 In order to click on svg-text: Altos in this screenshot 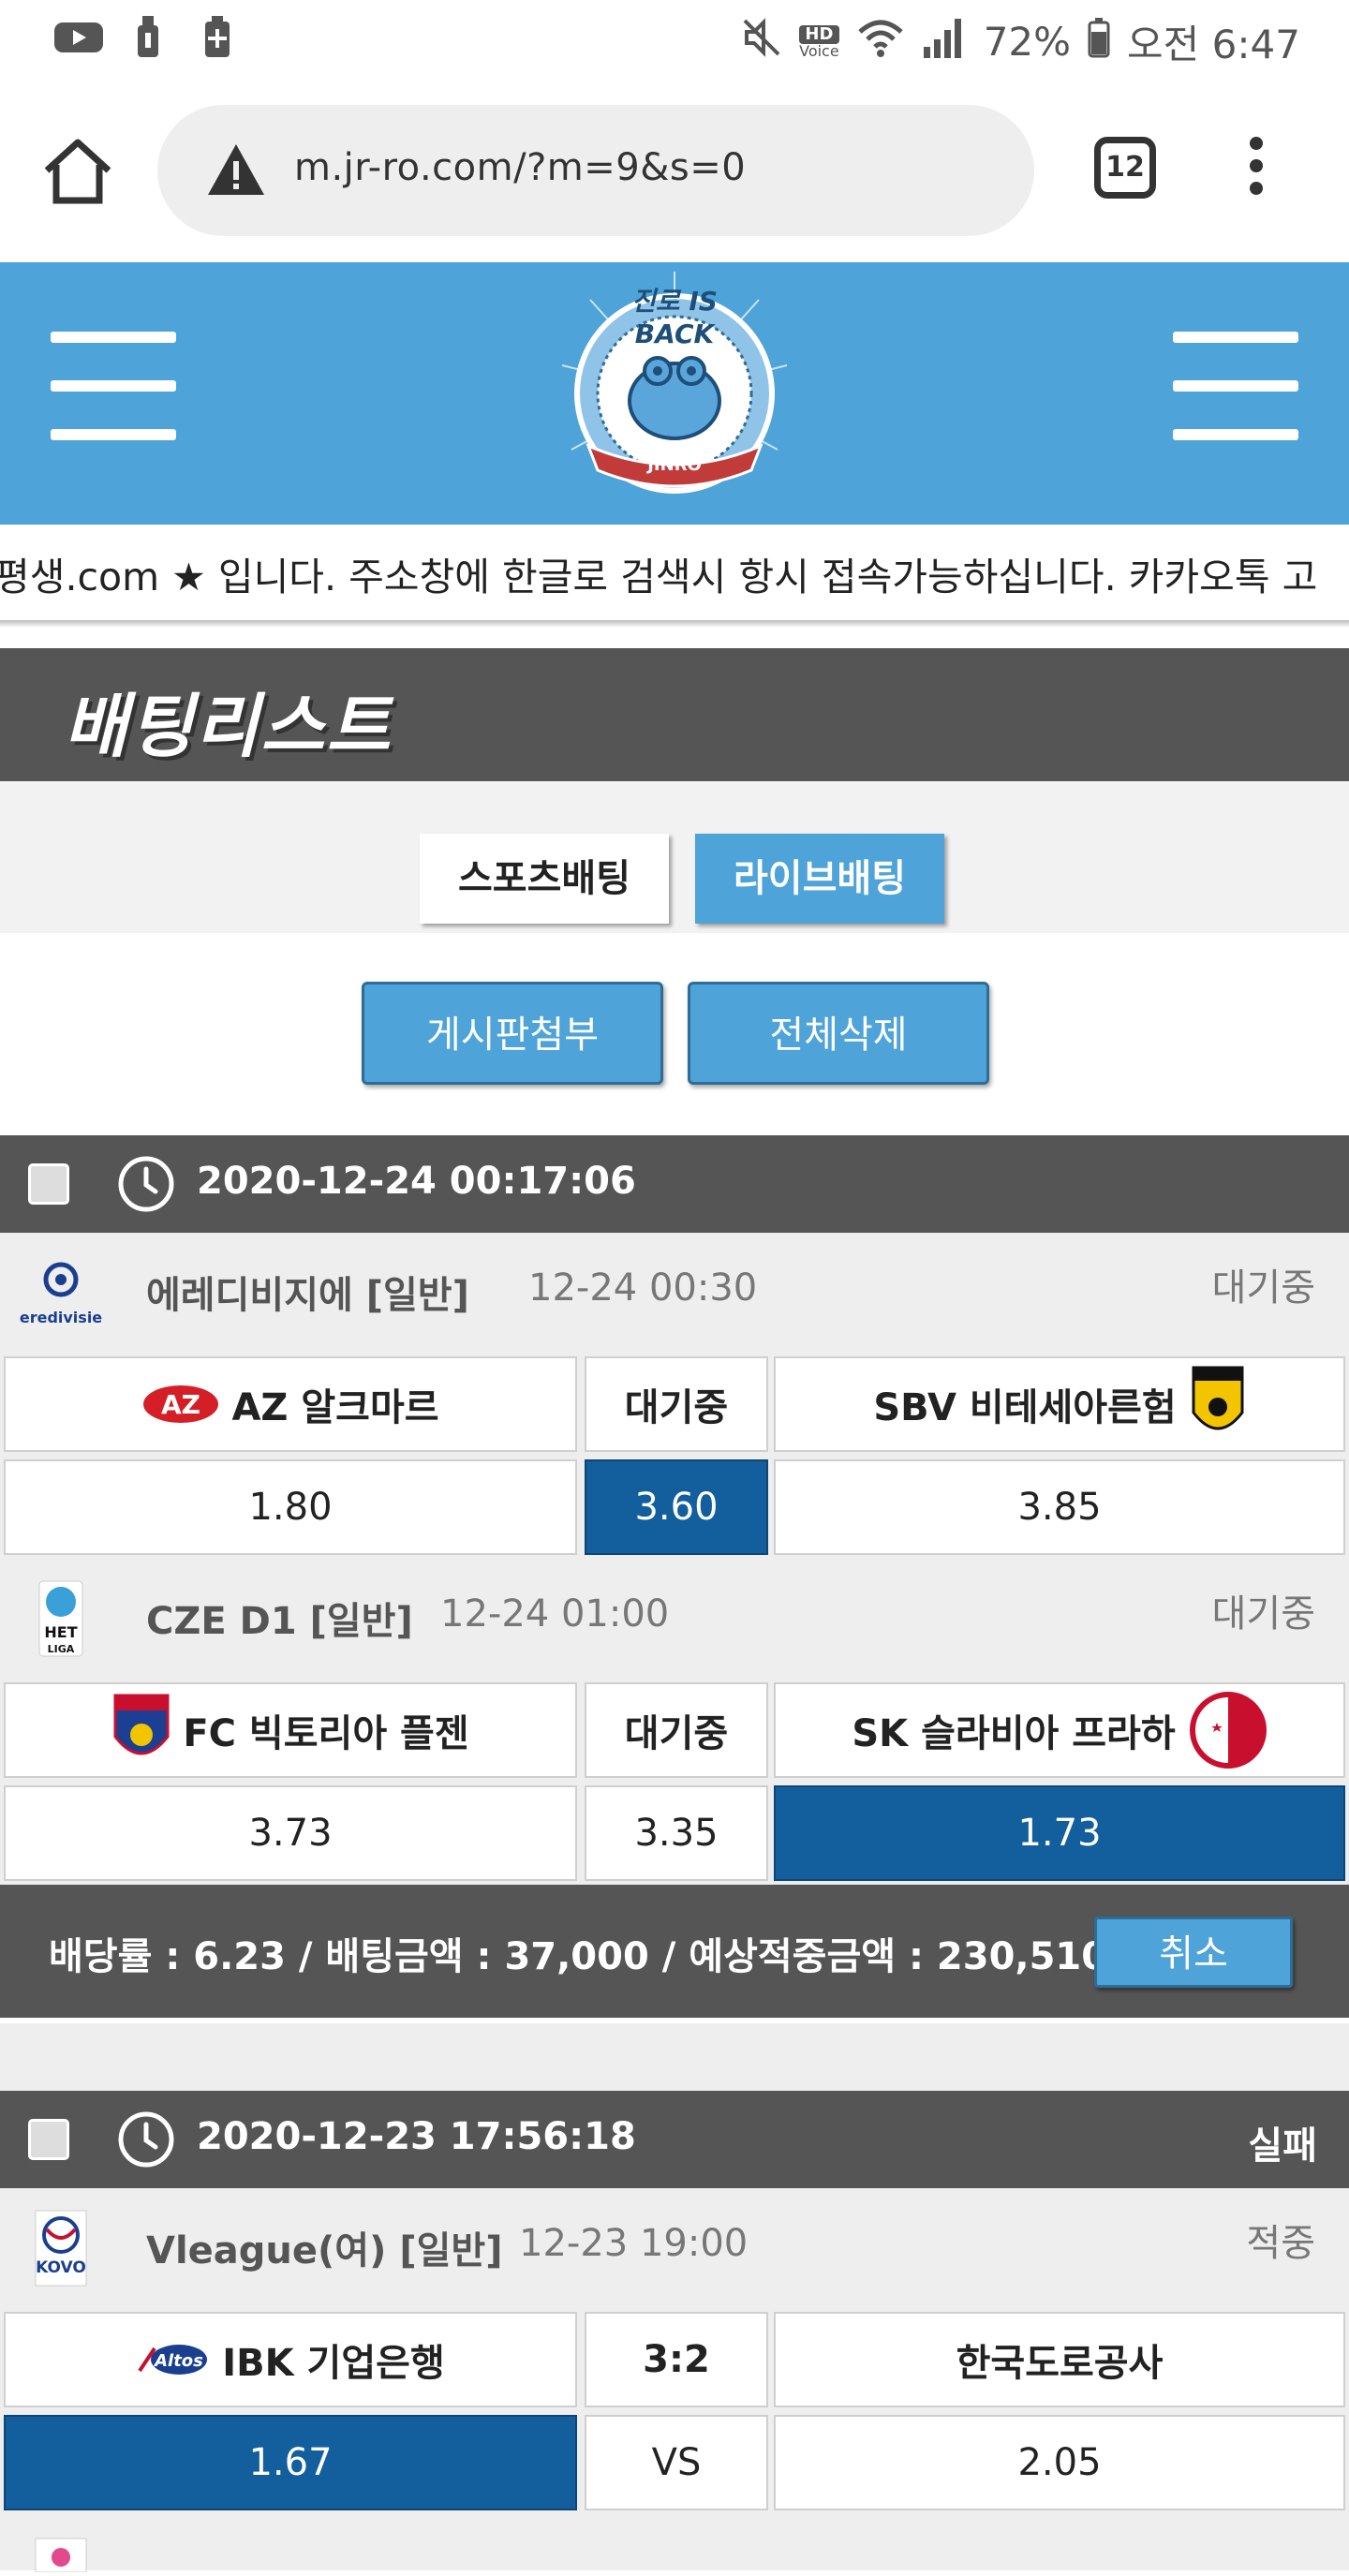, I will do `click(178, 2361)`.